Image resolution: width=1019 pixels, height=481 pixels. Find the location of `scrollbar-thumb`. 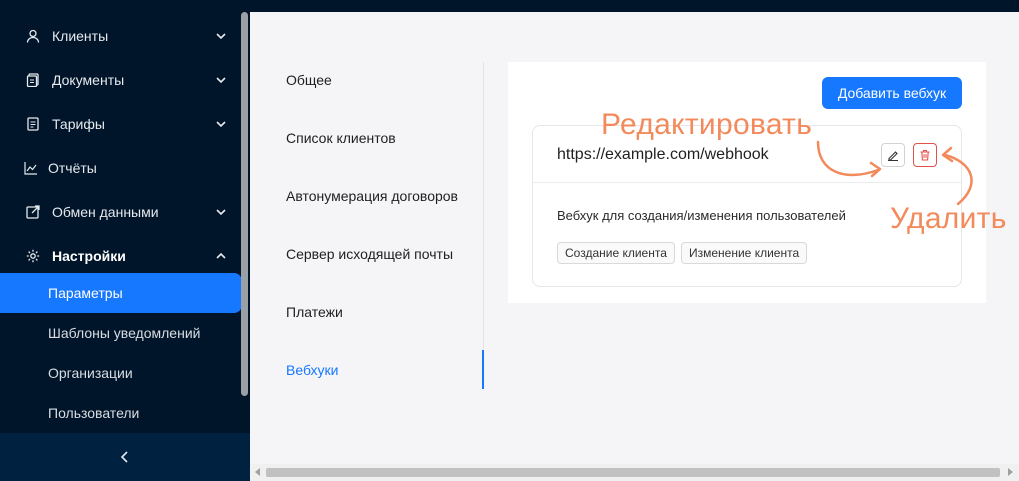

scrollbar-thumb is located at coordinates (633, 472).